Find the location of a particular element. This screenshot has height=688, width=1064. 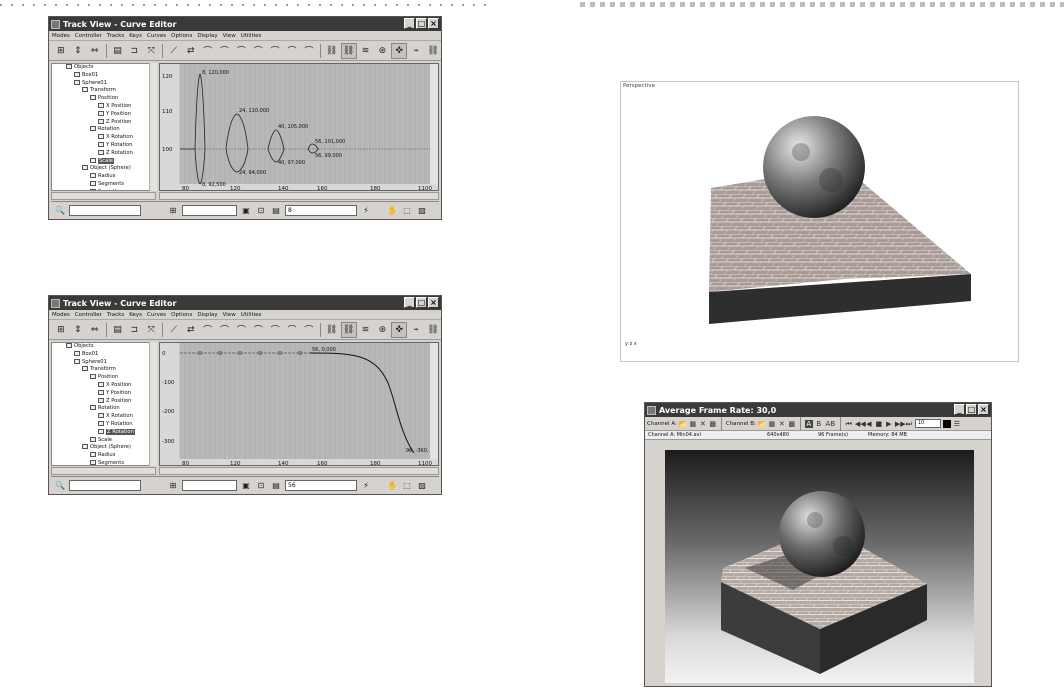

frame-field: 8 is located at coordinates (321, 210).